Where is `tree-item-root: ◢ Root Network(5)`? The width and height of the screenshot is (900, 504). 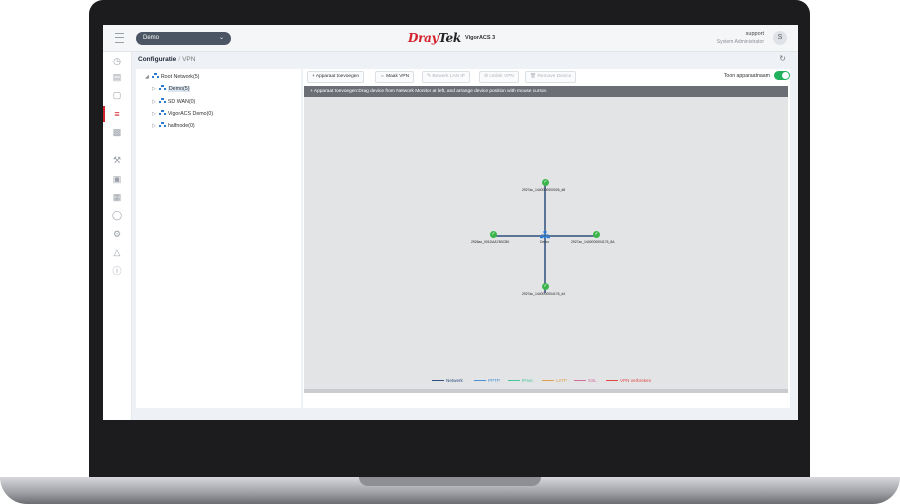
tree-item-root: ◢ Root Network(5) is located at coordinates (172, 76).